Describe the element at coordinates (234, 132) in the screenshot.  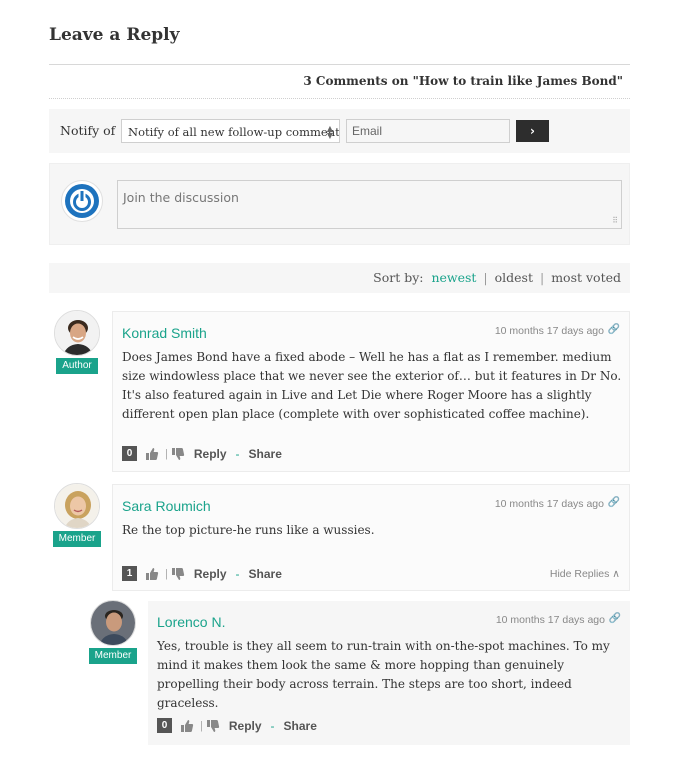
I see `notify-select-value: Notify of all new follow-up comments` at that location.